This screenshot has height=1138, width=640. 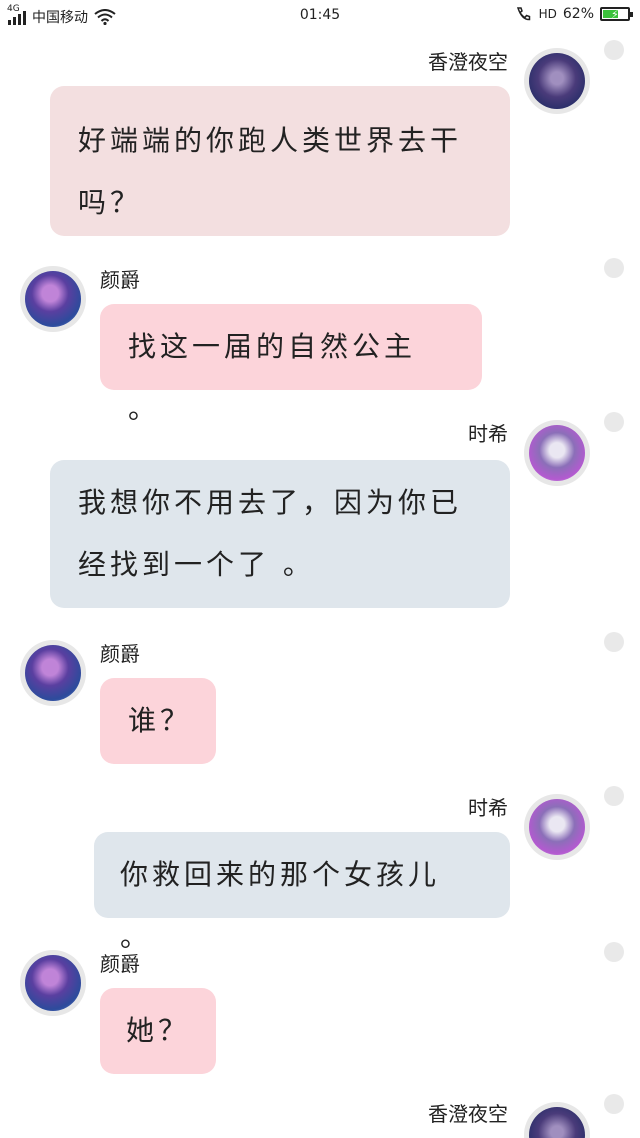 I want to click on status-right: HD 62% ⚡, so click(x=574, y=14).